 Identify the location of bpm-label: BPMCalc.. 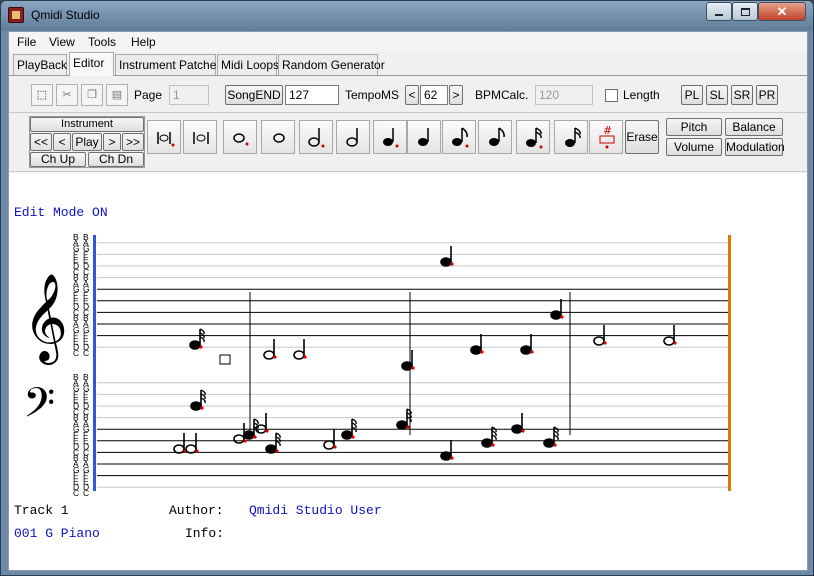
(502, 95).